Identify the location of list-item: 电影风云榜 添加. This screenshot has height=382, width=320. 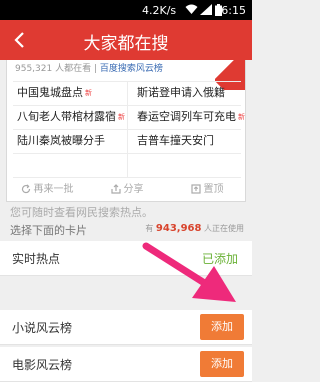
(126, 364).